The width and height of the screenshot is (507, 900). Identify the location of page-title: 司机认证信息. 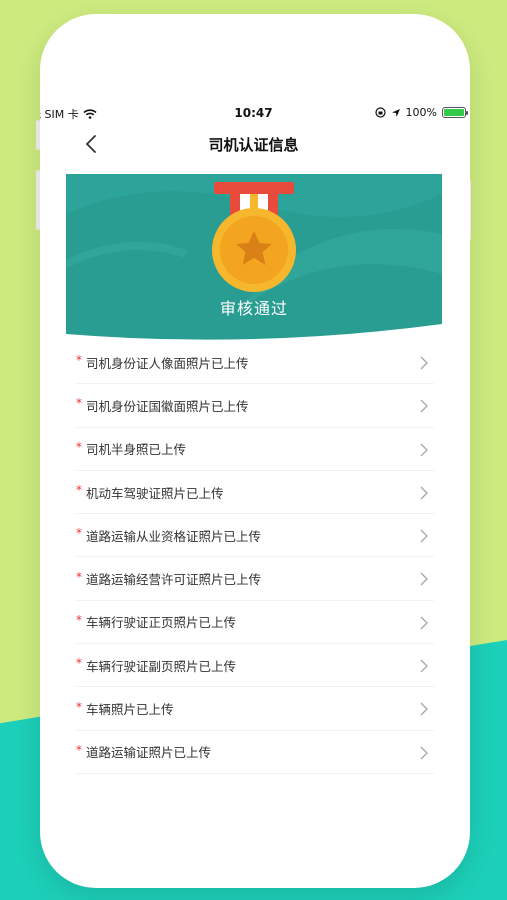
(253, 145).